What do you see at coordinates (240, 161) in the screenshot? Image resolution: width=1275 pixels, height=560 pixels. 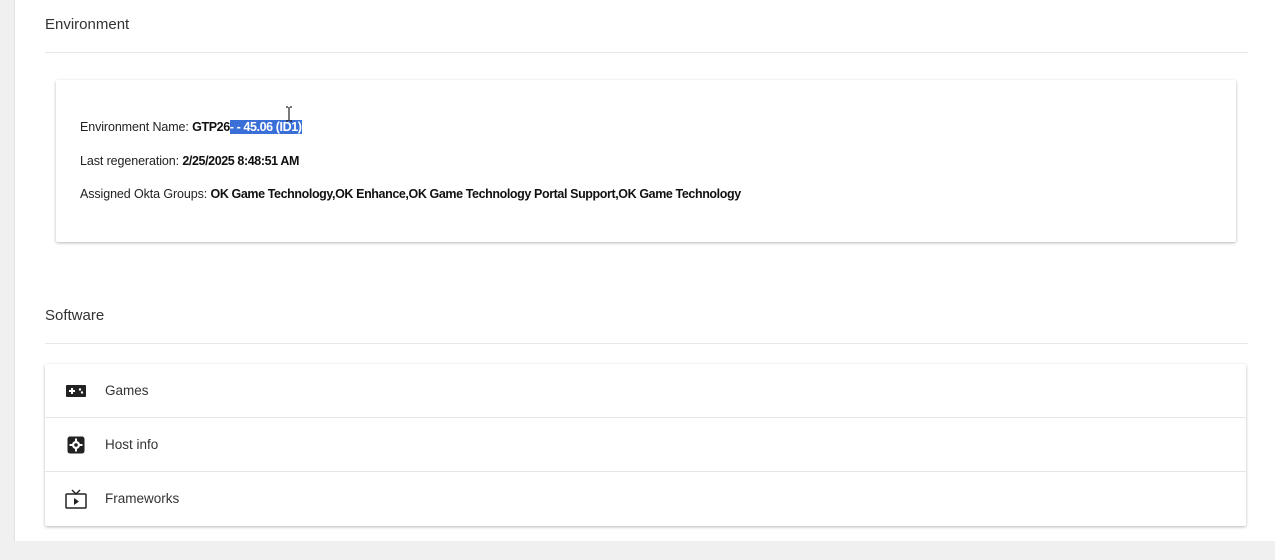 I see `last-regeneration-value: 2/25/2025 8:48:51 AM` at bounding box center [240, 161].